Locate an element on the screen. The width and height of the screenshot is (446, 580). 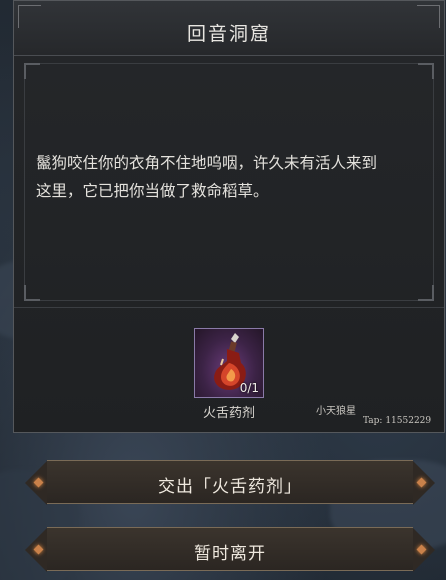
watermark-name: 小天狼星 is located at coordinates (336, 411).